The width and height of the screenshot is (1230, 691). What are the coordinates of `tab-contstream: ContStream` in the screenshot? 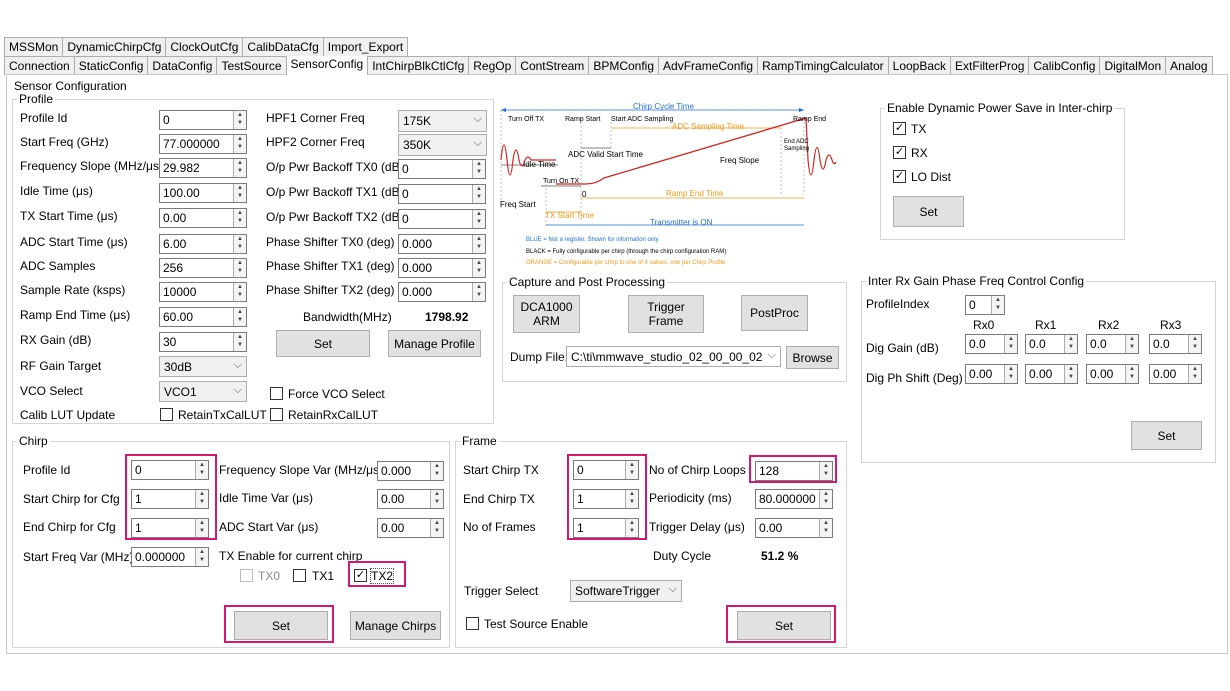 It's located at (552, 65).